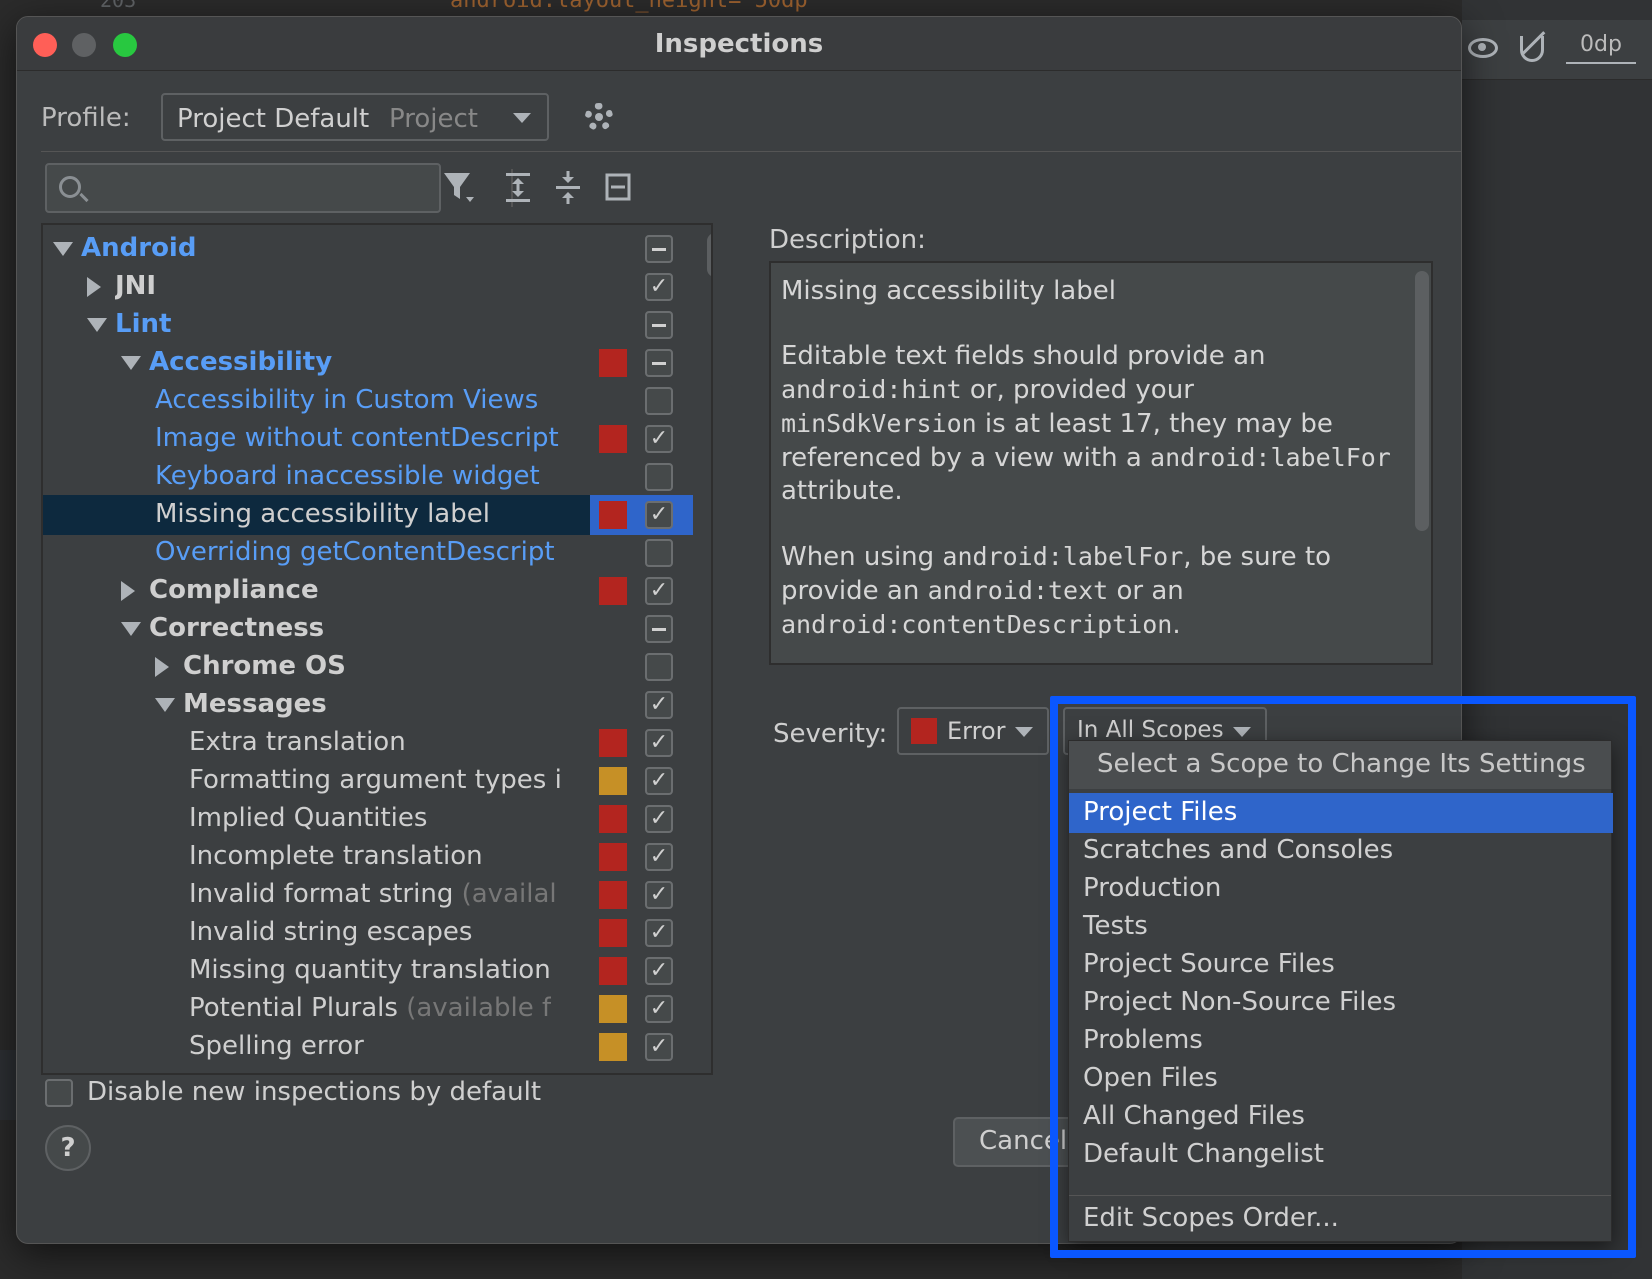  What do you see at coordinates (1341, 1041) in the screenshot?
I see `scope-item: Problems` at bounding box center [1341, 1041].